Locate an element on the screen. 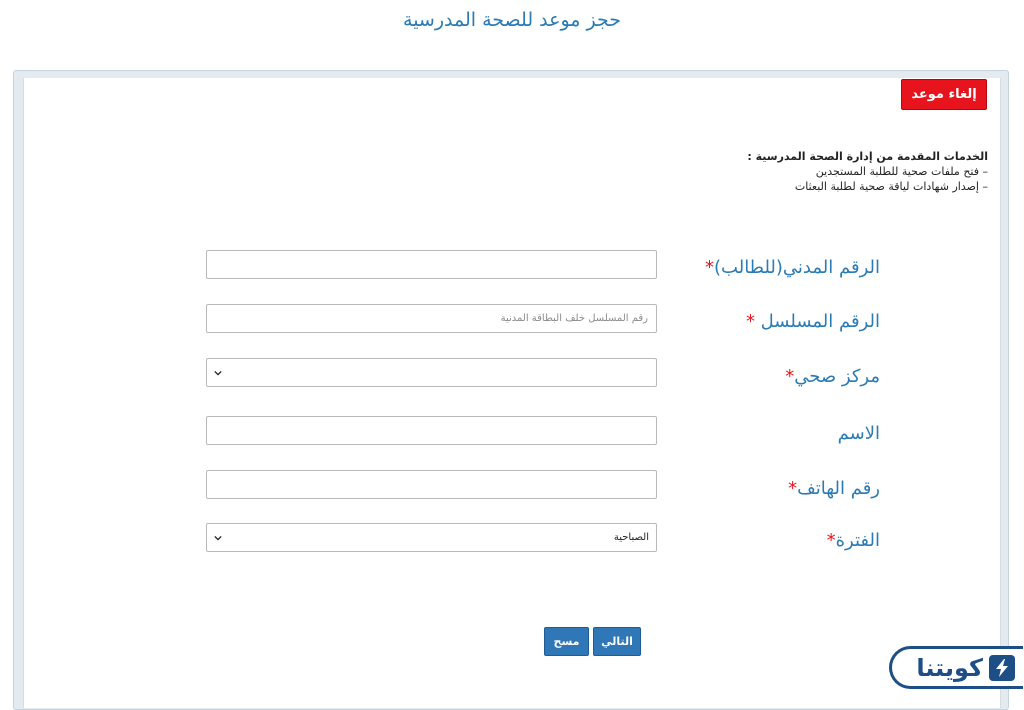 This screenshot has height=710, width=1024. service-item: – فتح ملفات صحية للطلبة المستجدين is located at coordinates (901, 171).